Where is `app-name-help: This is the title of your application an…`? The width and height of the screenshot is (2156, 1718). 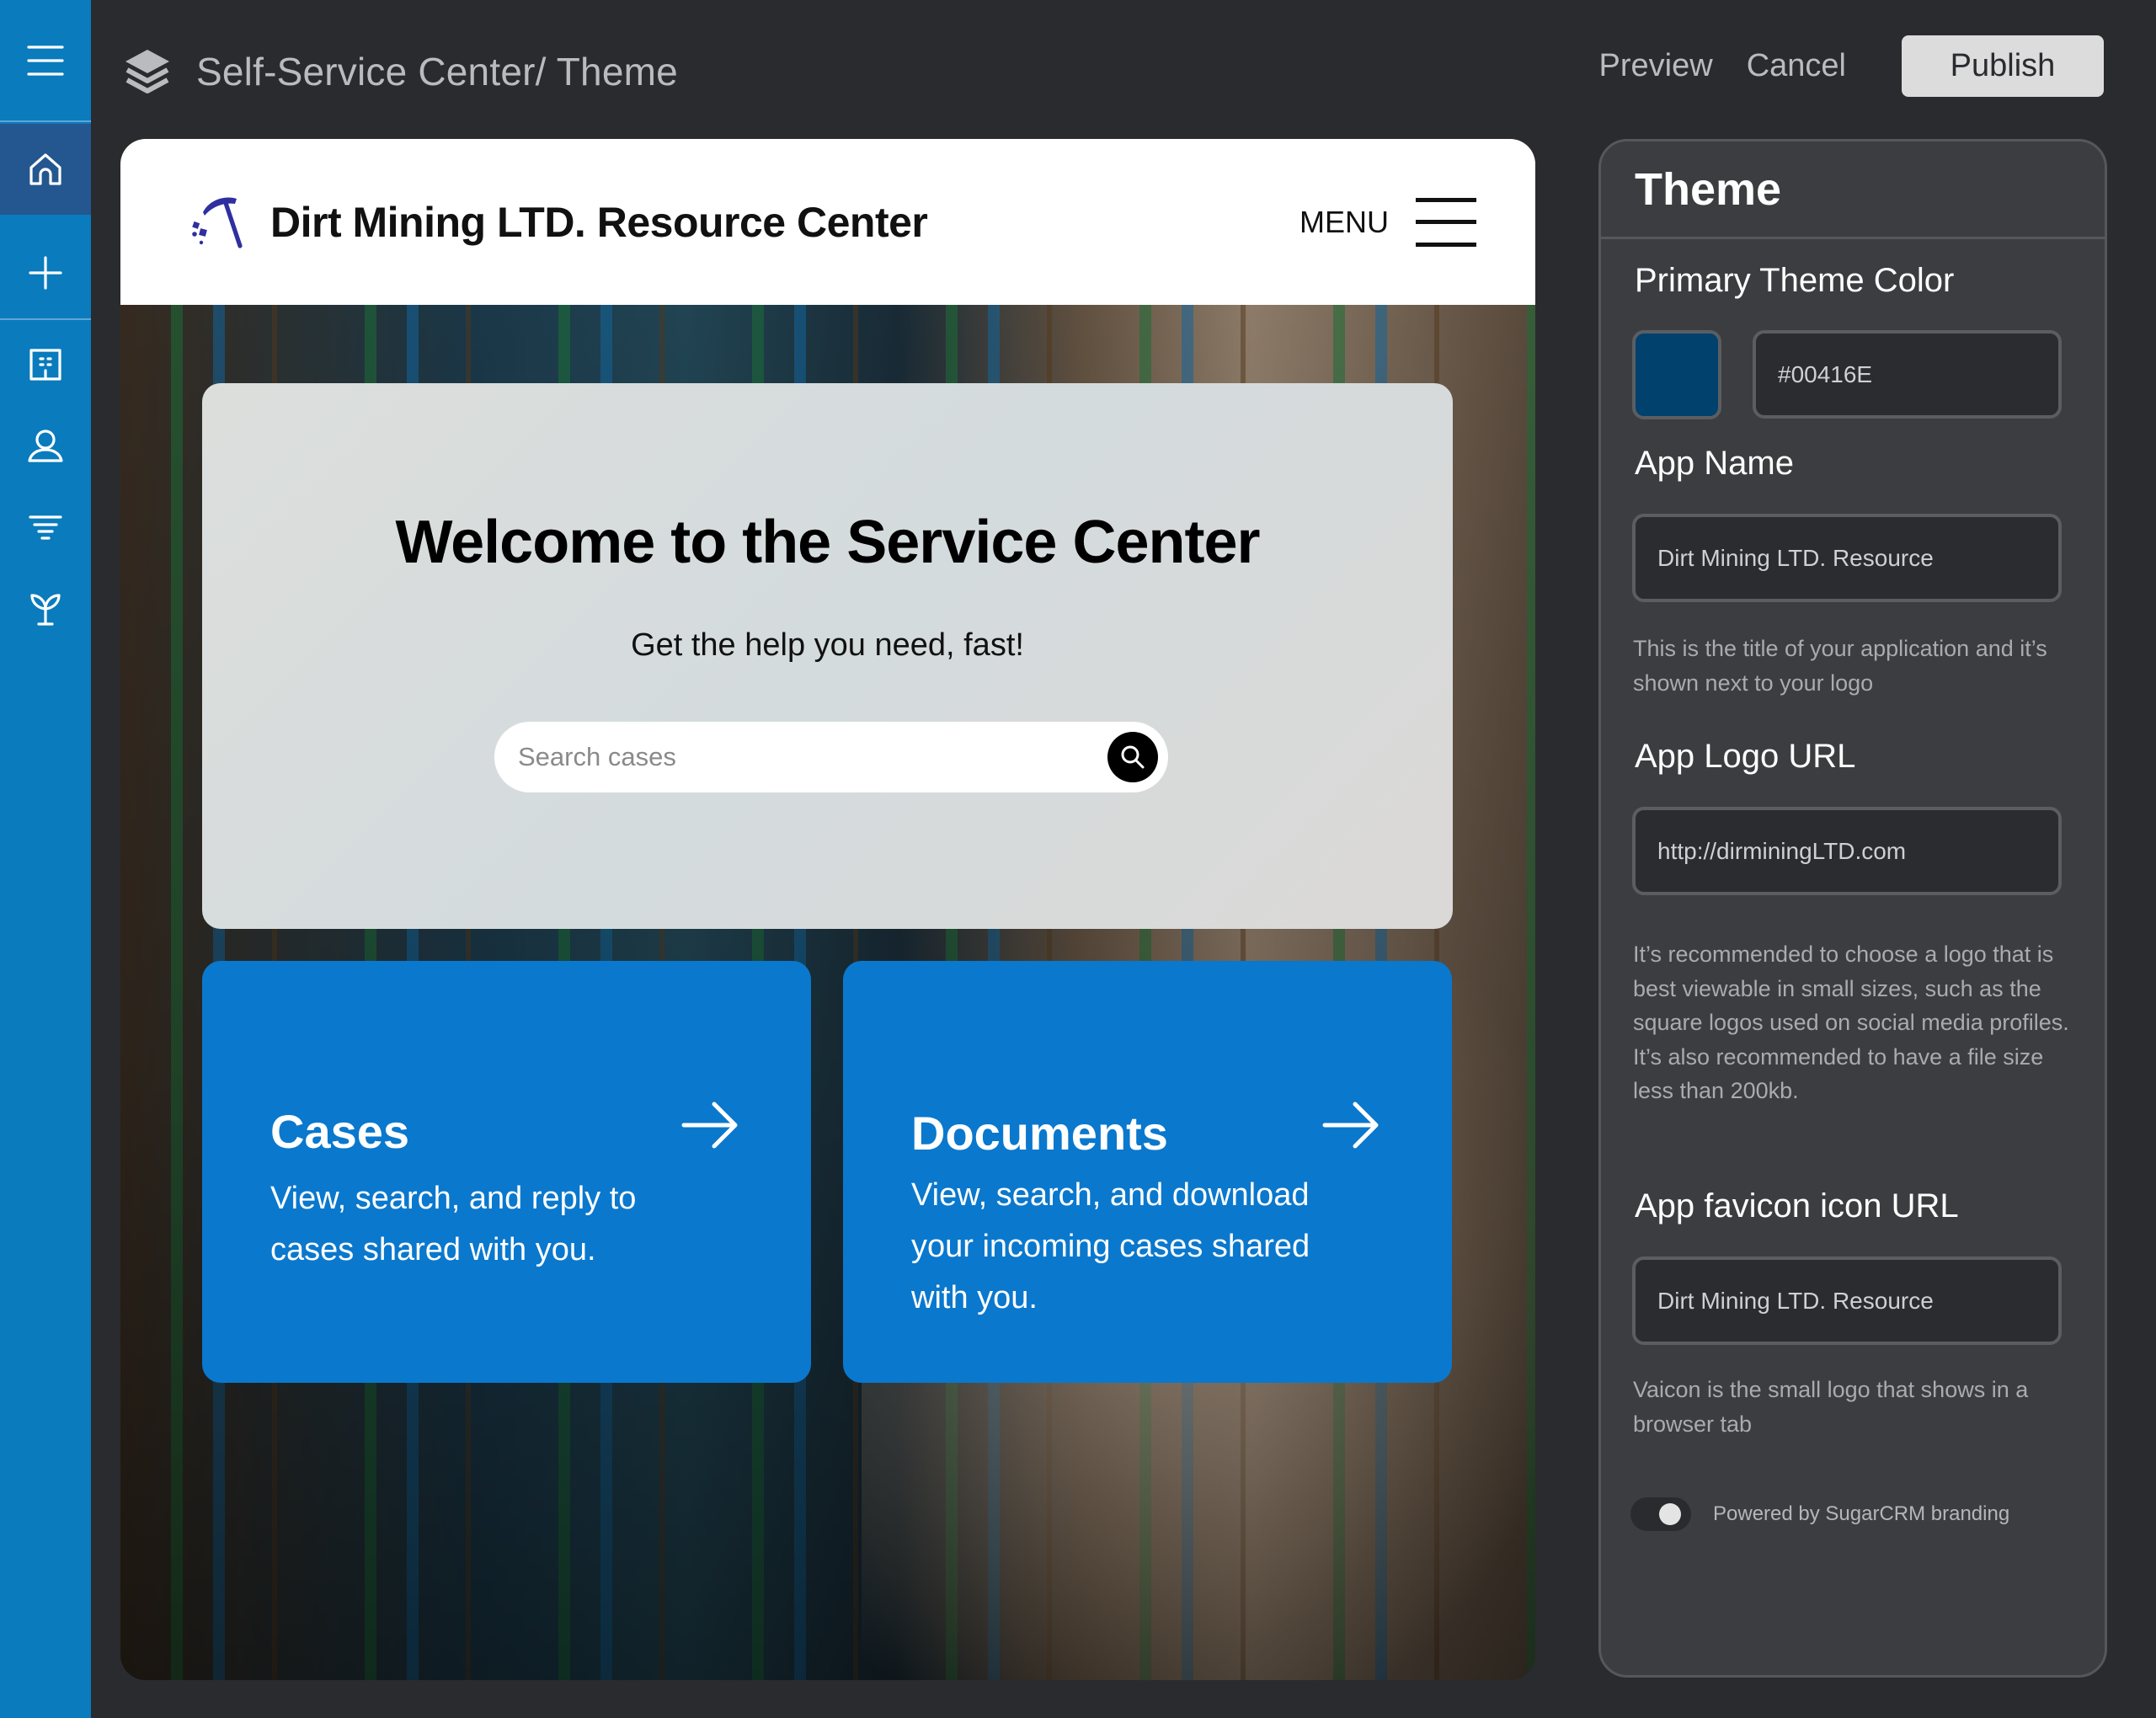
app-name-help: This is the title of your application an… is located at coordinates (1840, 666).